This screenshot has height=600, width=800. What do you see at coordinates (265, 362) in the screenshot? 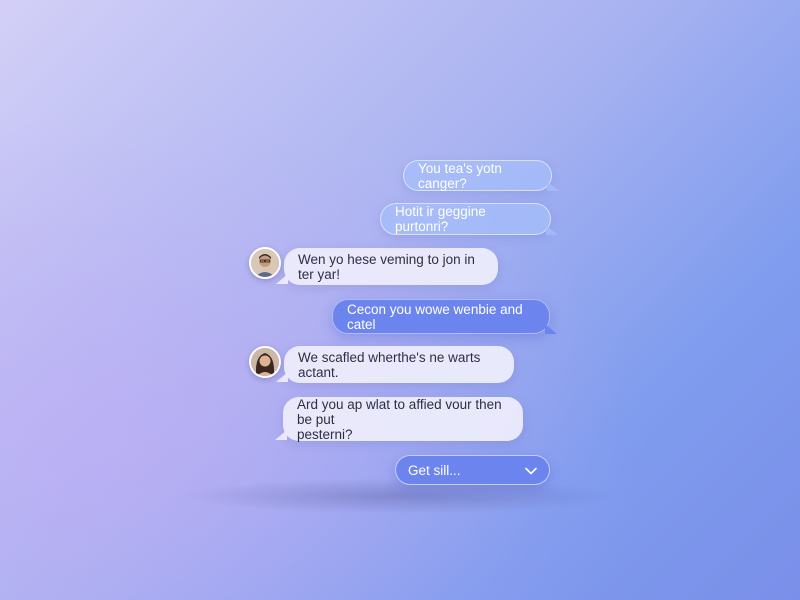
I see `woman-avatar` at bounding box center [265, 362].